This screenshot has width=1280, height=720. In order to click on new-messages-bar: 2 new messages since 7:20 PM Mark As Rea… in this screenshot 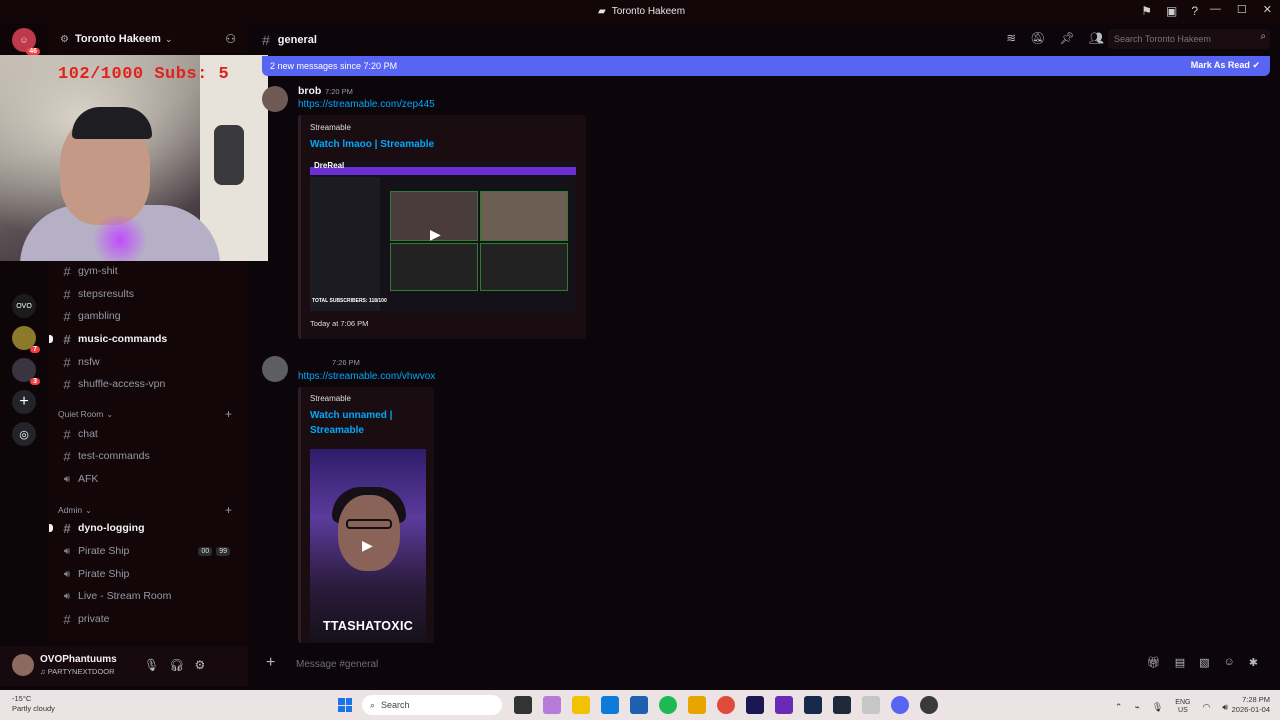, I will do `click(766, 66)`.